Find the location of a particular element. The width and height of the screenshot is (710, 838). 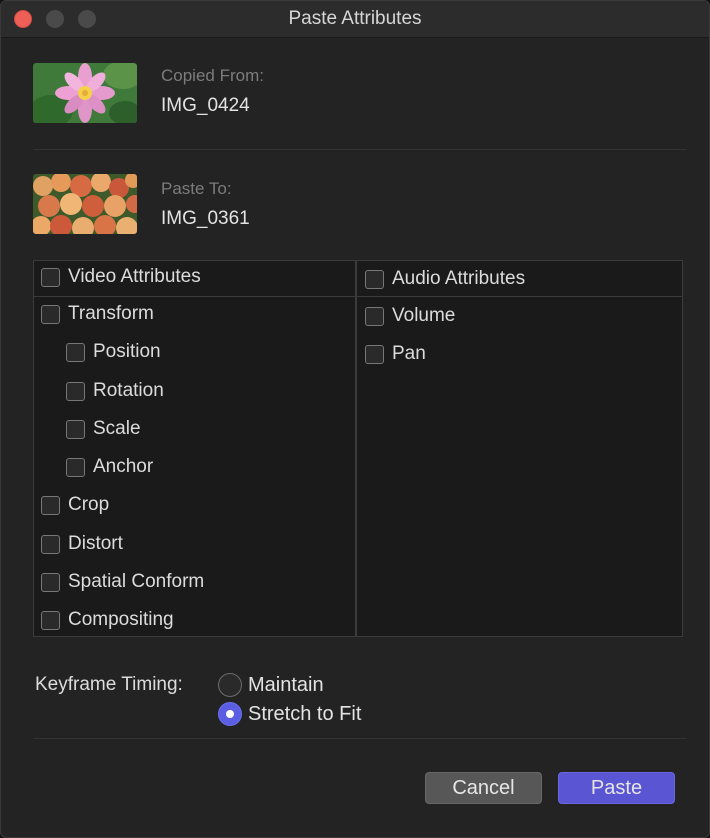

checkbox-pan: Pan is located at coordinates (395, 354).